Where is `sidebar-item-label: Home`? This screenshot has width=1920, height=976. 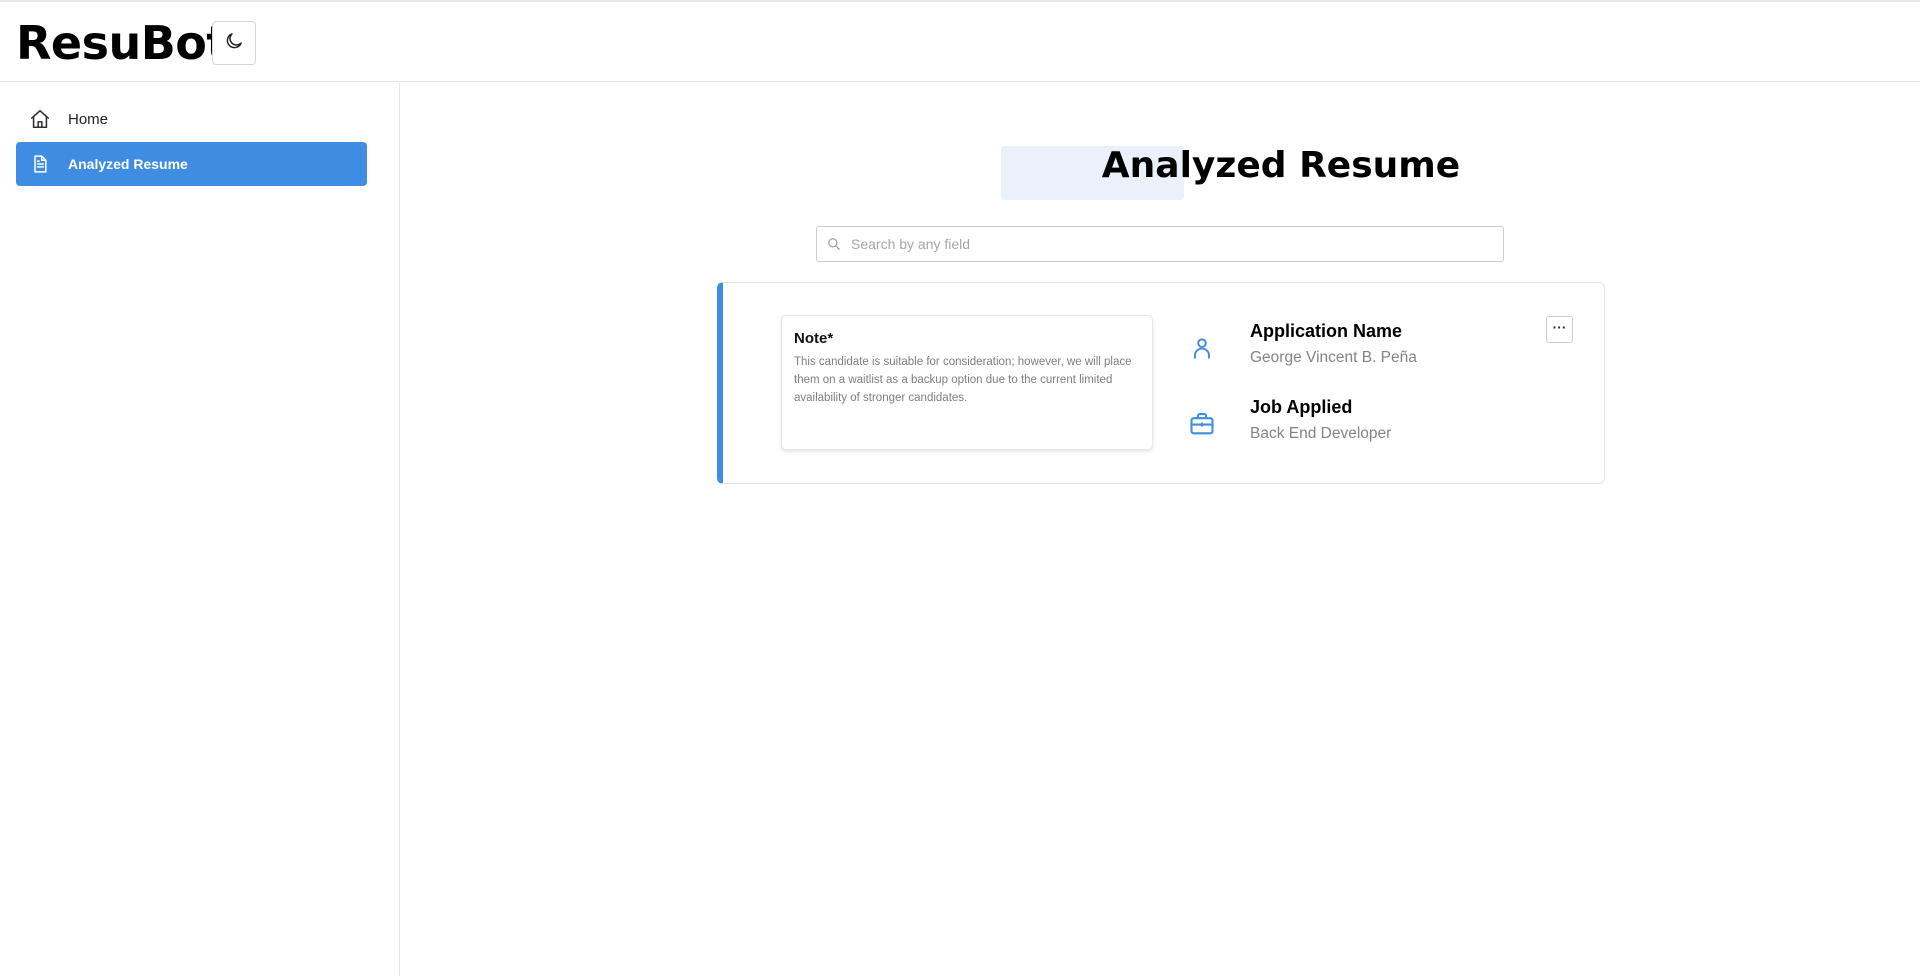
sidebar-item-label: Home is located at coordinates (88, 119).